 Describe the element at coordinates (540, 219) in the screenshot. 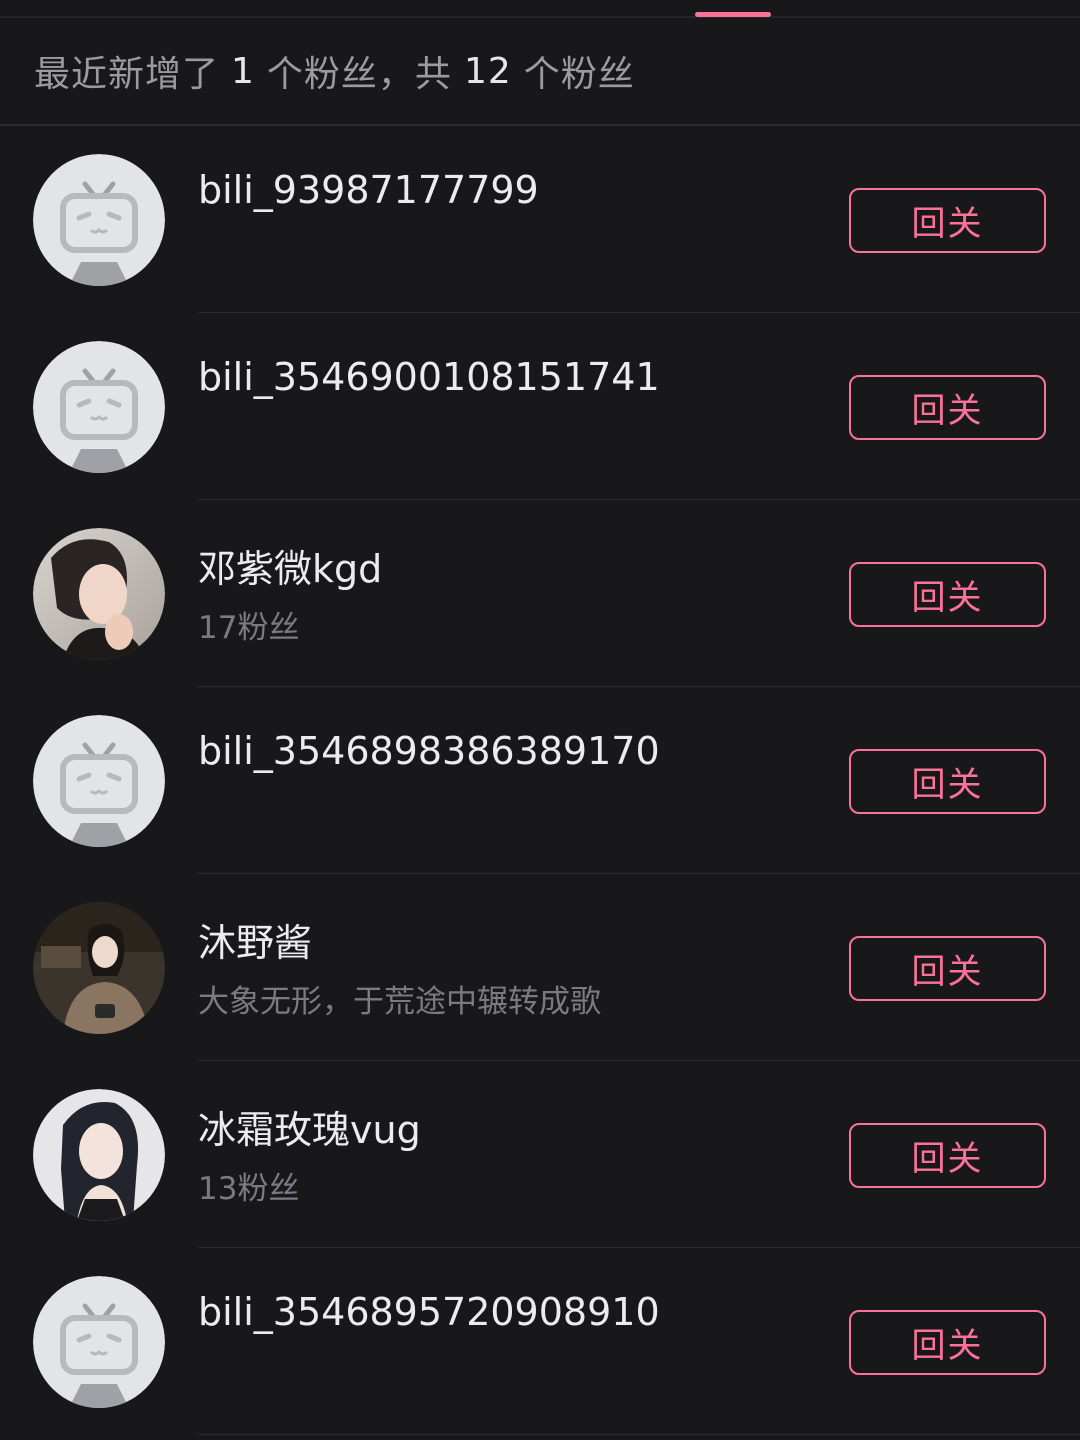

I see `fan-row: bili_93987177799 回关` at that location.